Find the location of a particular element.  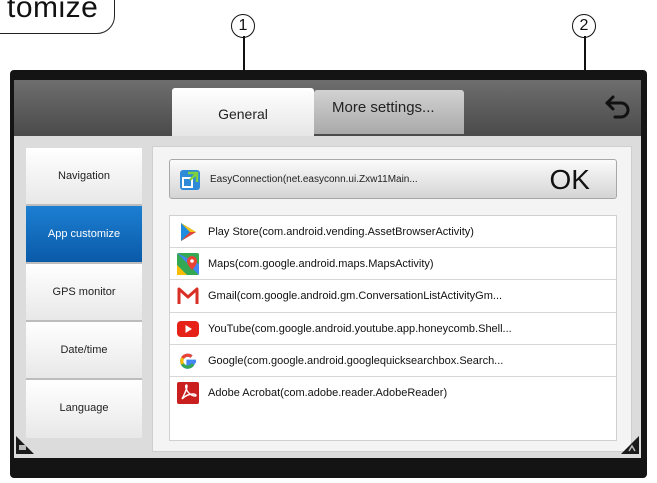

annotation-2: 2 is located at coordinates (584, 24).